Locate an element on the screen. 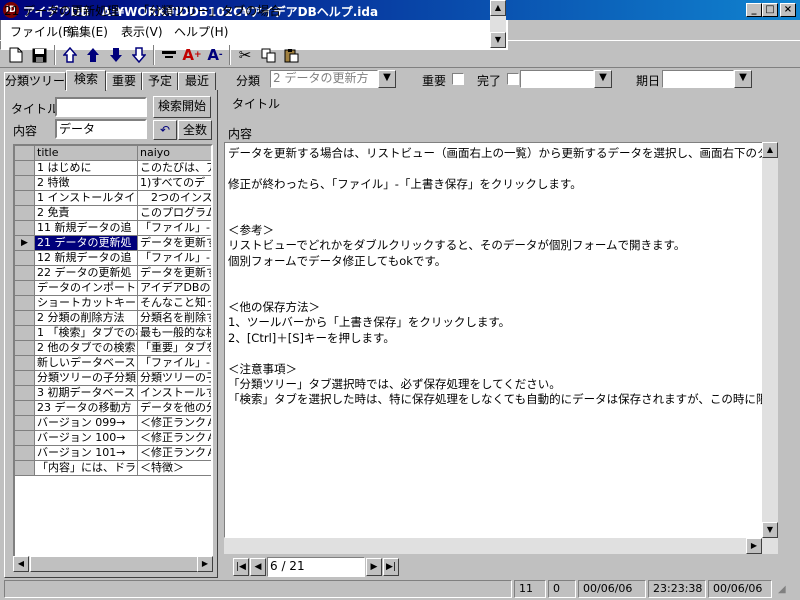 This screenshot has height=600, width=800. cell-naiyo: 分類名を削除す is located at coordinates (174, 318).